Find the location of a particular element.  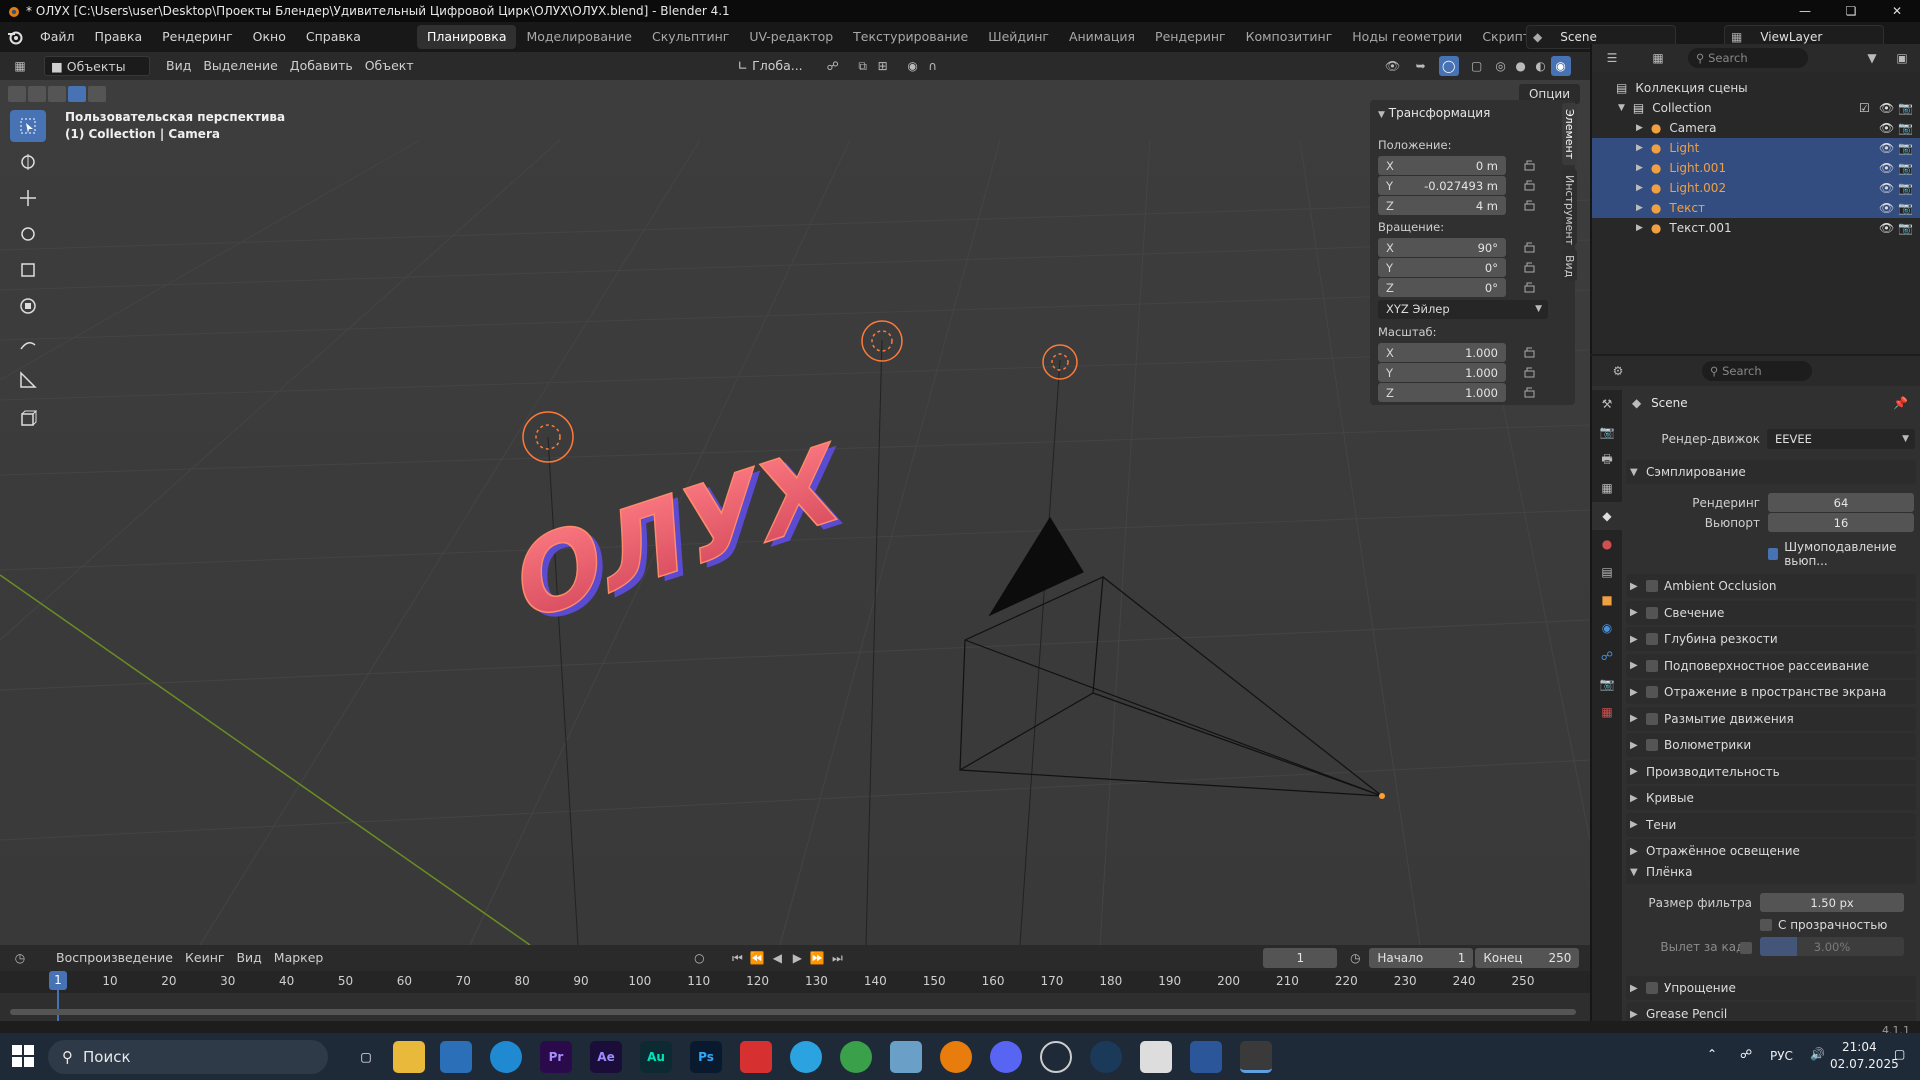

overscan-field: 3.00% is located at coordinates (1832, 946).